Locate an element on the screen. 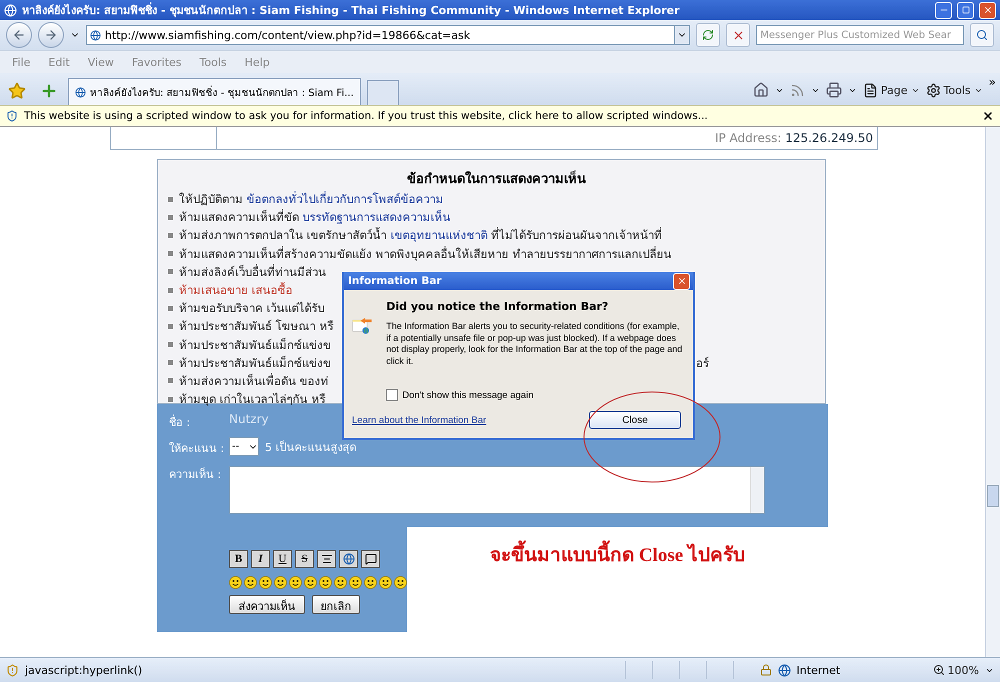 The image size is (1000, 682). dont-show-checkbox: Don't show this message again is located at coordinates (535, 395).